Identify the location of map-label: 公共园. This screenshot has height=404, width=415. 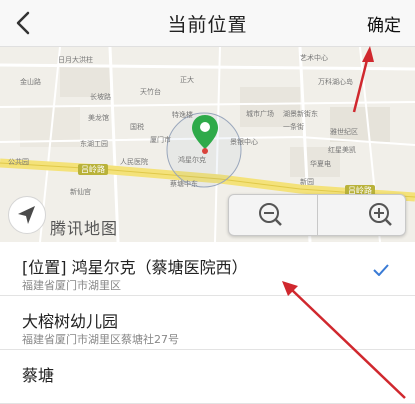
(18, 162).